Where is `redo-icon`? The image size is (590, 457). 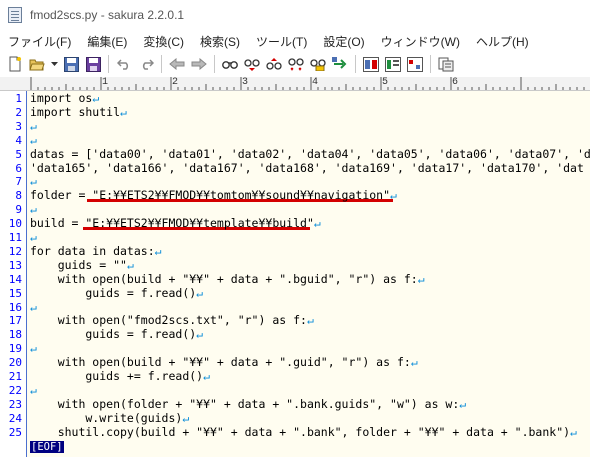
redo-icon is located at coordinates (146, 64).